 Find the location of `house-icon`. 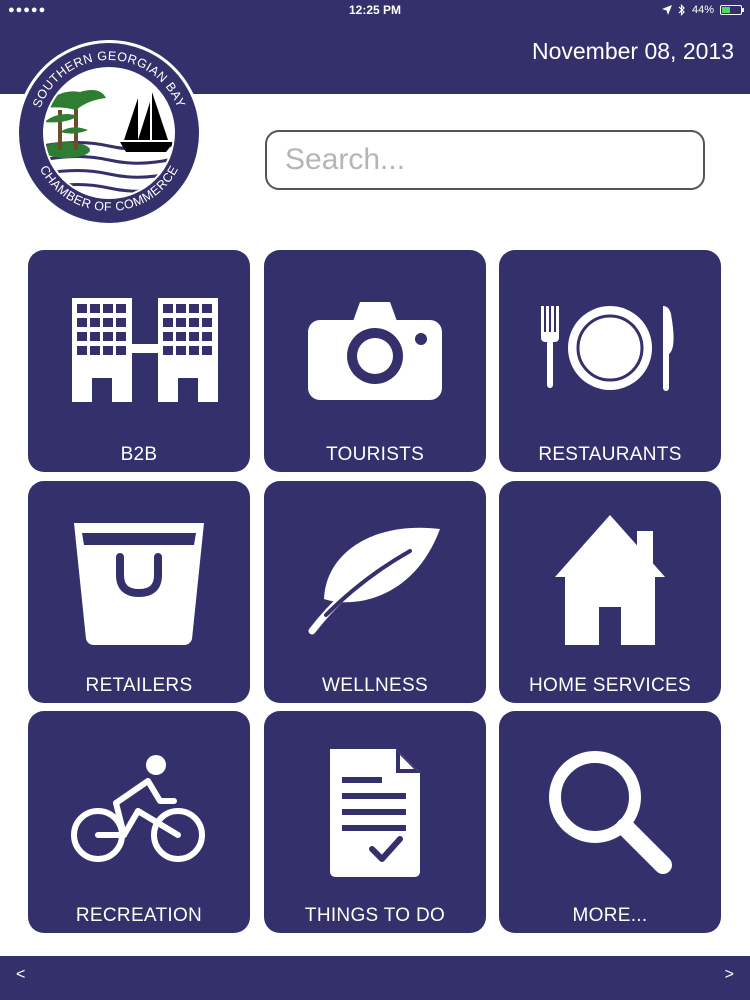

house-icon is located at coordinates (610, 580).